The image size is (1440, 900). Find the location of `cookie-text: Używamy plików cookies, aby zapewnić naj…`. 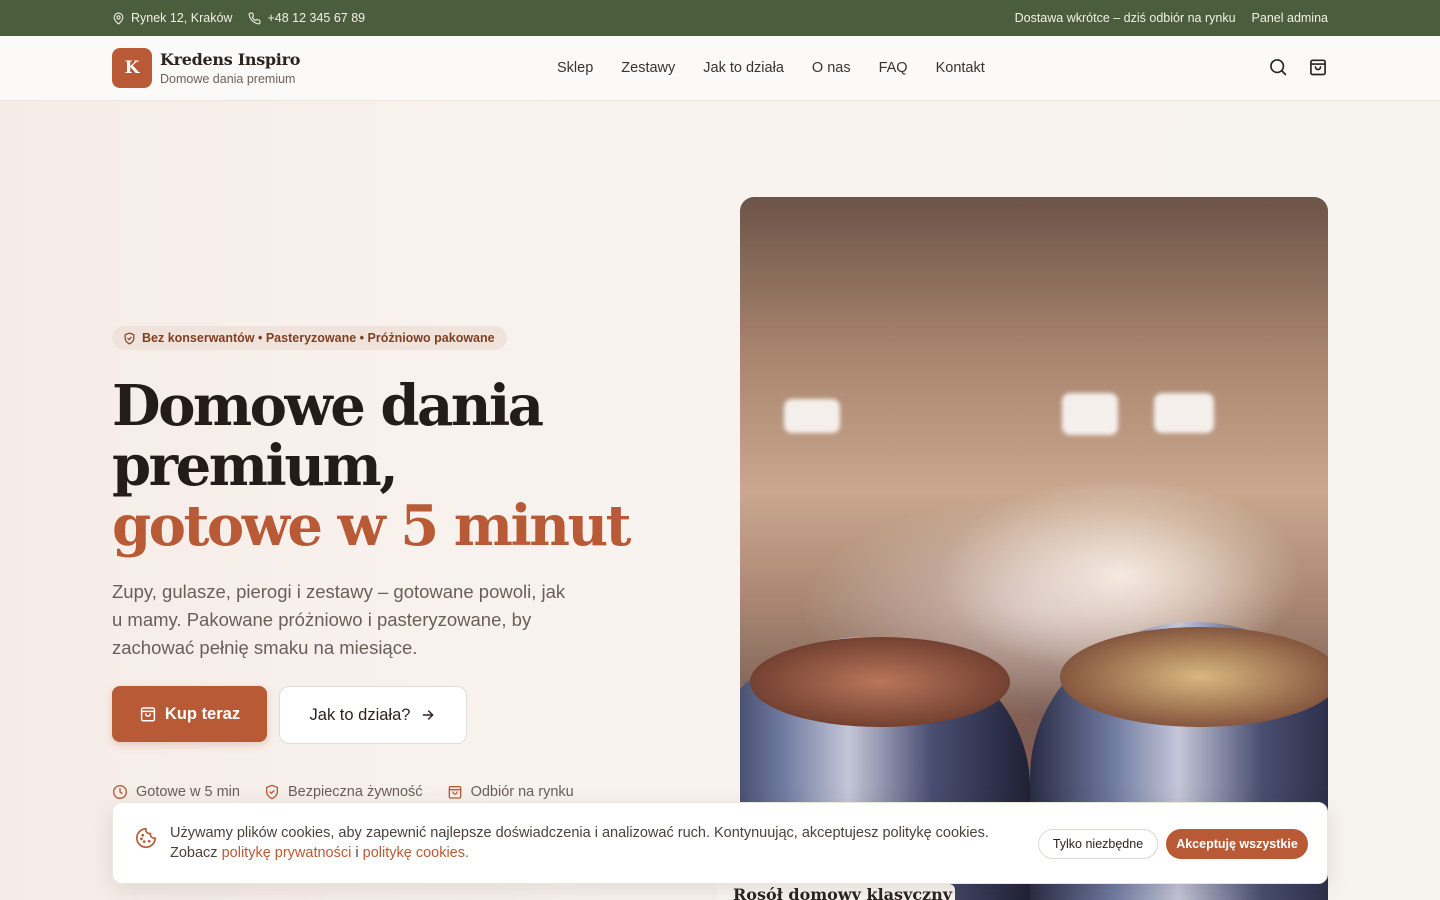

cookie-text: Używamy plików cookies, aby zapewnić naj… is located at coordinates (600, 843).